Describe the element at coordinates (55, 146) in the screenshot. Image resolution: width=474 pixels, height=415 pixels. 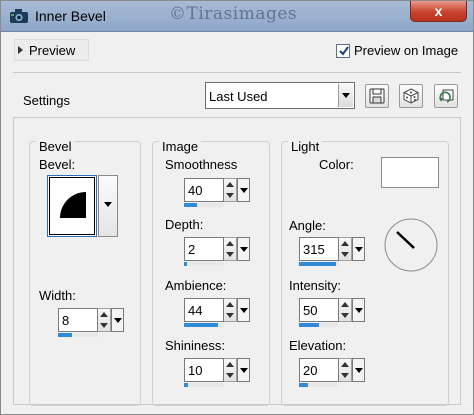
I see `bevel-group-title: Bevel` at that location.